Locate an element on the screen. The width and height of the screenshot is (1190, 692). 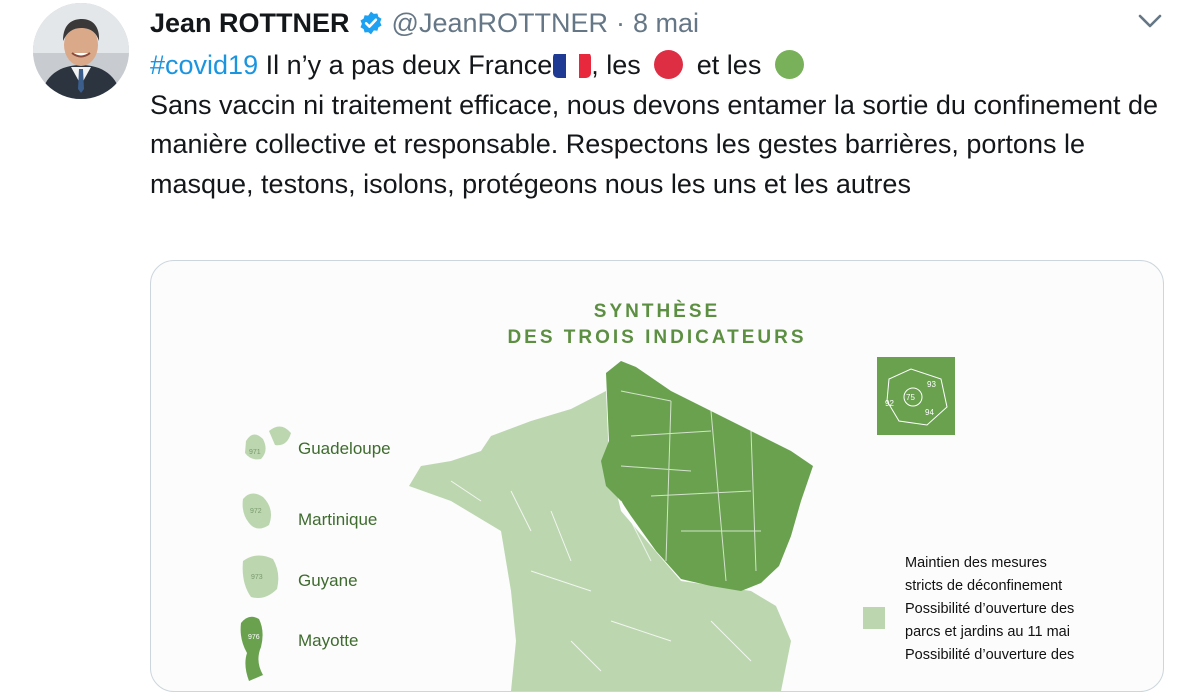
tweet-date: 8 mai is located at coordinates (666, 23).